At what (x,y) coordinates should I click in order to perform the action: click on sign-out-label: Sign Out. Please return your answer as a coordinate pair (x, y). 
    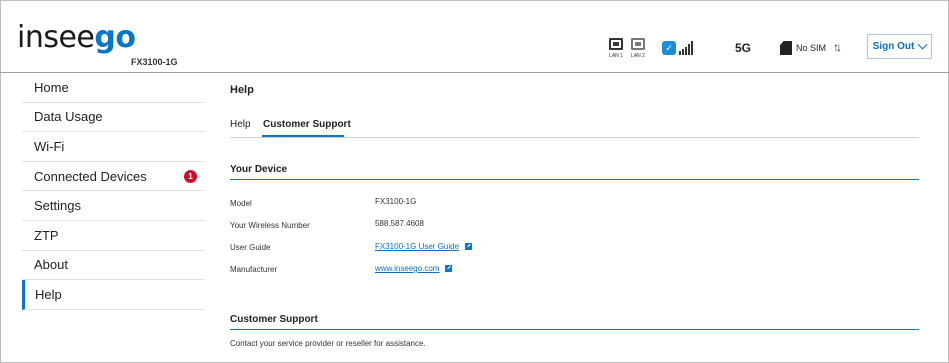
    Looking at the image, I should click on (893, 46).